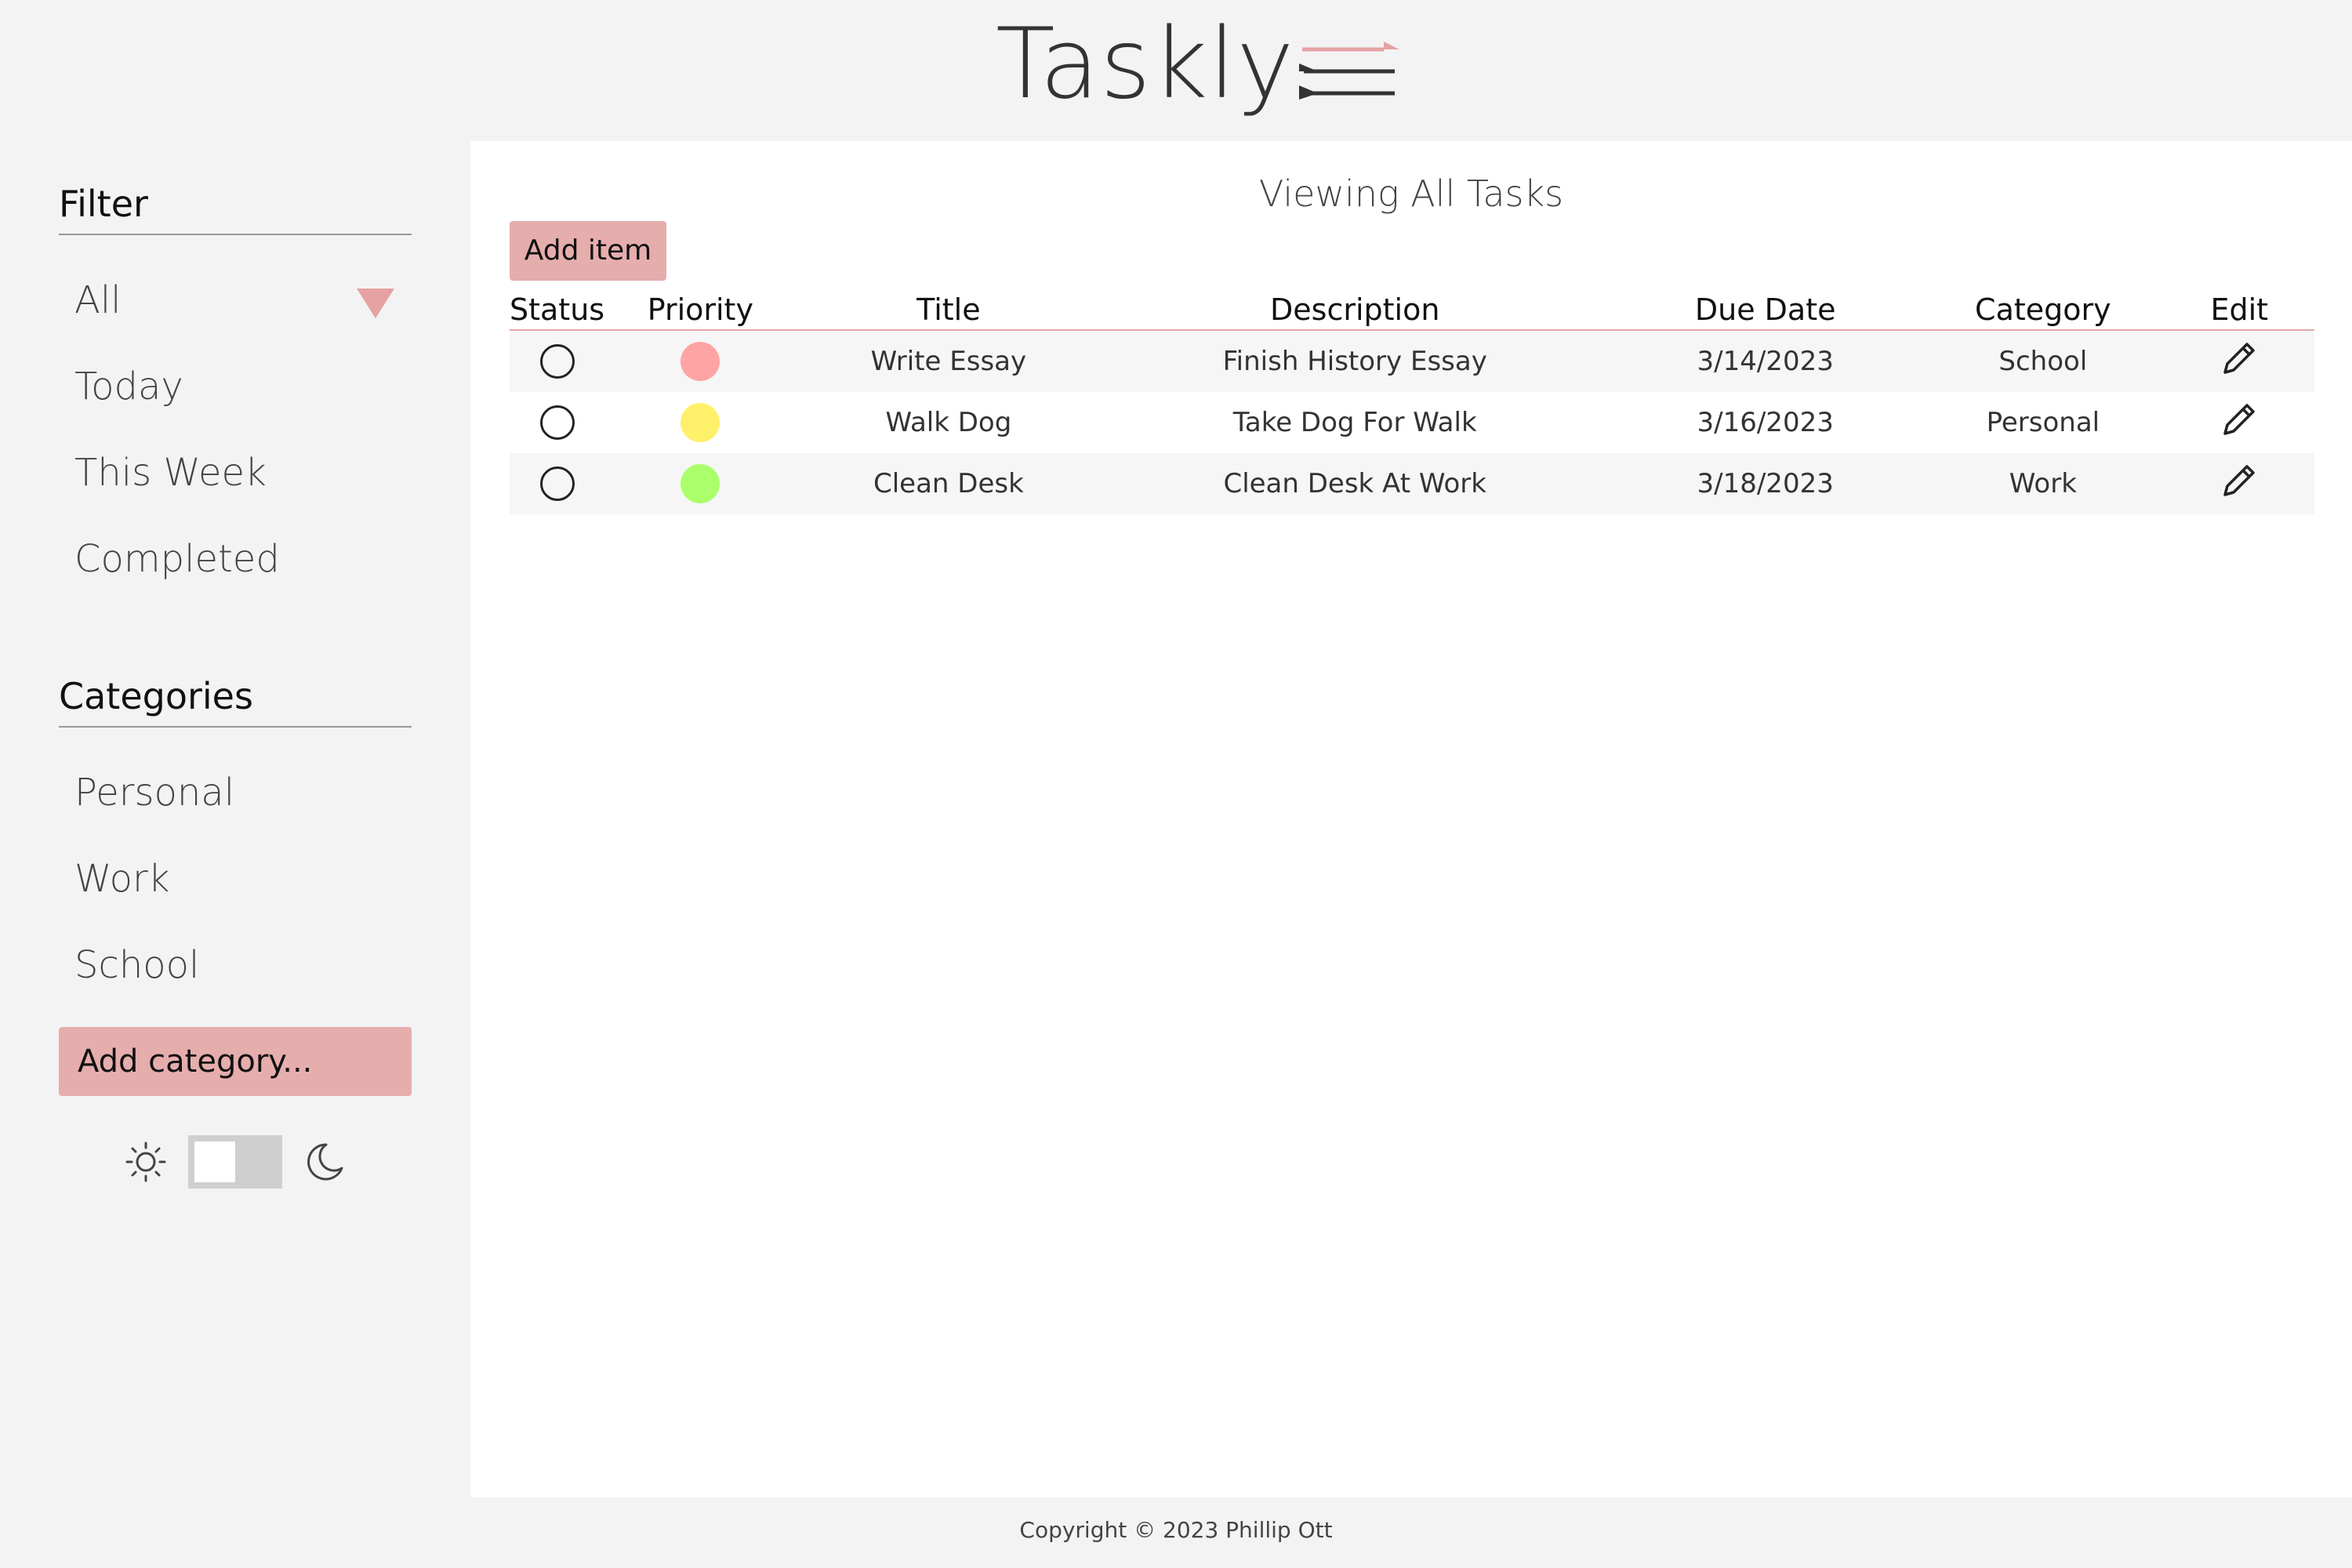 The height and width of the screenshot is (1568, 2352). Describe the element at coordinates (1176, 1530) in the screenshot. I see `footer-copyright: Copyright © 2023 Phillip Ott` at that location.